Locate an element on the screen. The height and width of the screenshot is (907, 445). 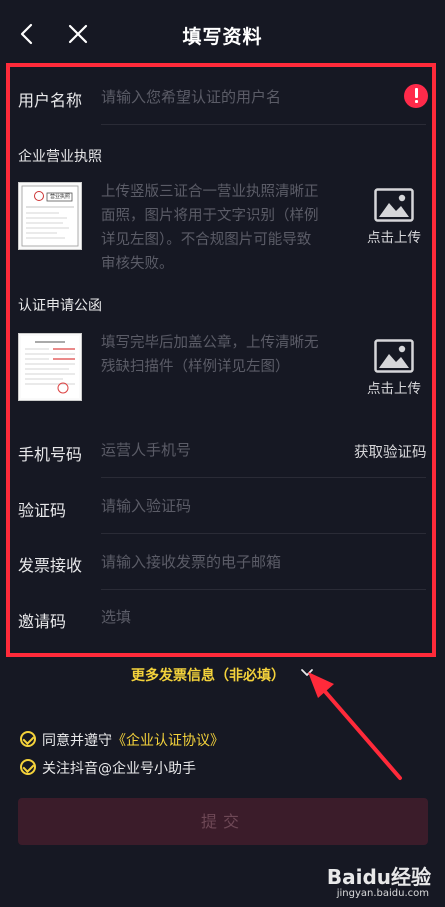
top-bar: 填写资料 is located at coordinates (222, 31).